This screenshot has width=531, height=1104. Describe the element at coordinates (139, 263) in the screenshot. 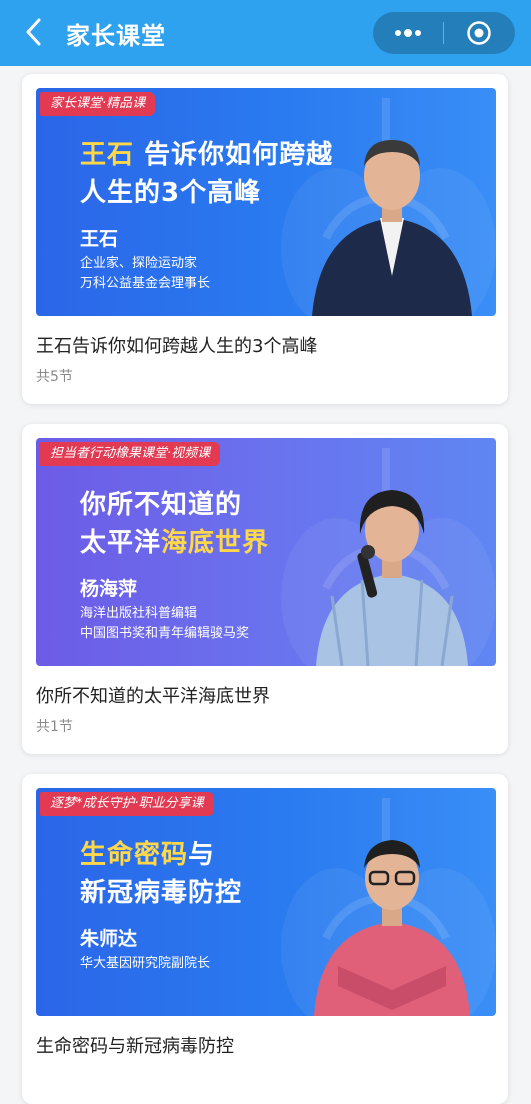

I see `speaker-desc-line: 企业家、探险运动家` at that location.